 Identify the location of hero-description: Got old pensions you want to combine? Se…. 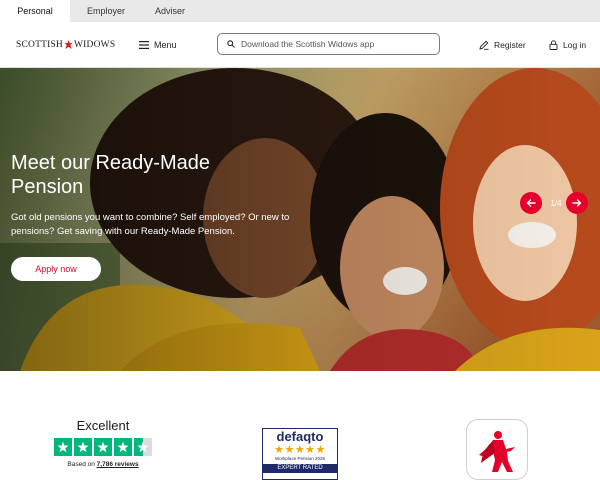
(150, 224).